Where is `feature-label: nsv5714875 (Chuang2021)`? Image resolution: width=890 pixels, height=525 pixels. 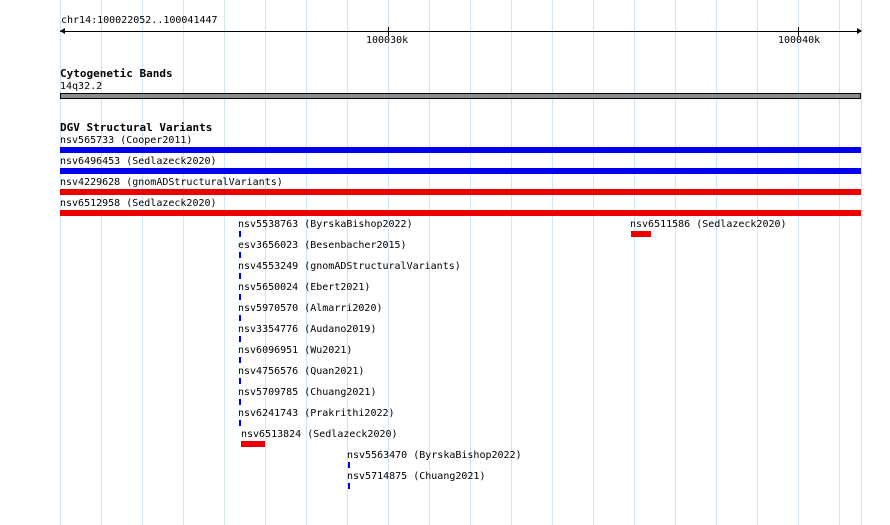 feature-label: nsv5714875 (Chuang2021) is located at coordinates (416, 476).